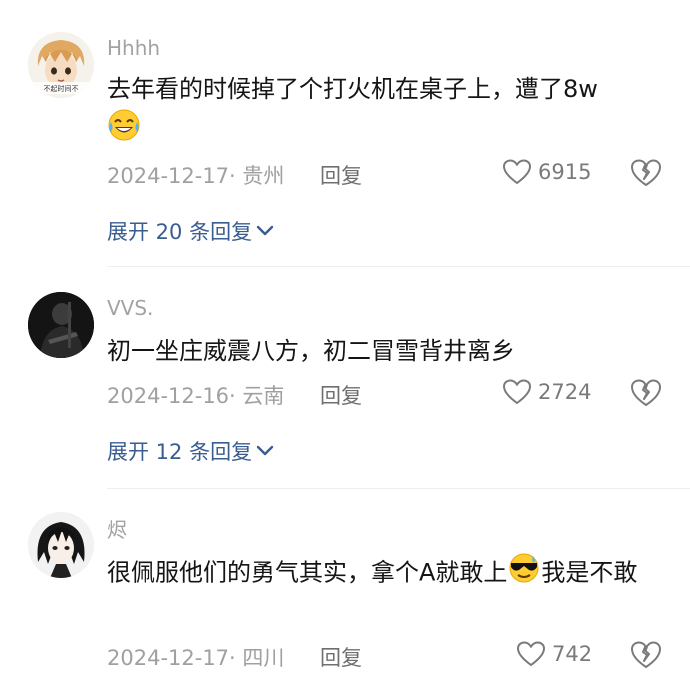  I want to click on dark-photo-avatar-image, so click(61, 325).